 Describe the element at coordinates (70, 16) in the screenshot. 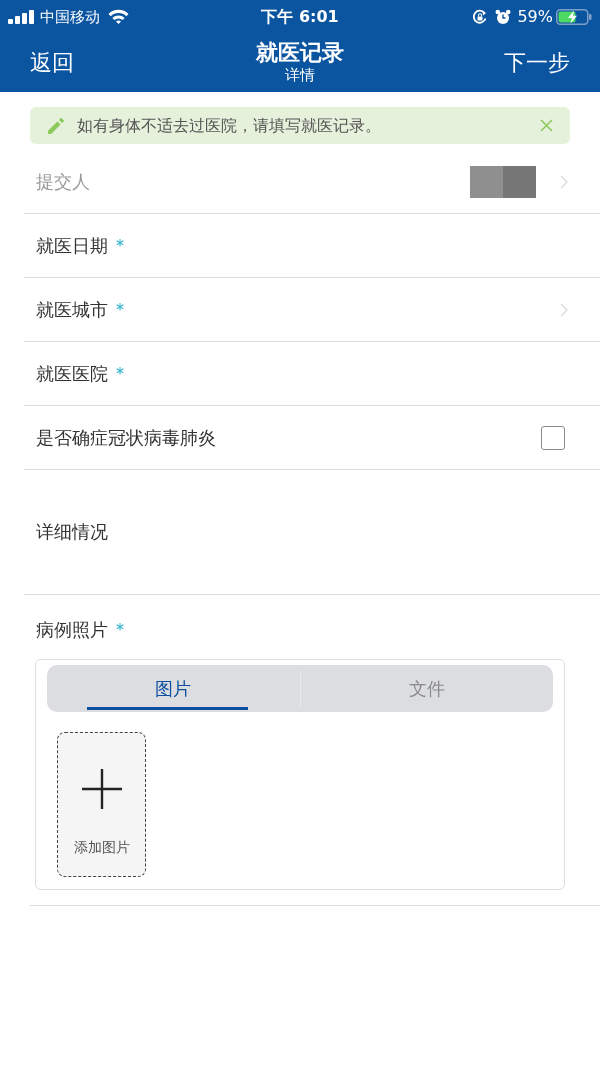

I see `carrier-name: 中国移动` at that location.